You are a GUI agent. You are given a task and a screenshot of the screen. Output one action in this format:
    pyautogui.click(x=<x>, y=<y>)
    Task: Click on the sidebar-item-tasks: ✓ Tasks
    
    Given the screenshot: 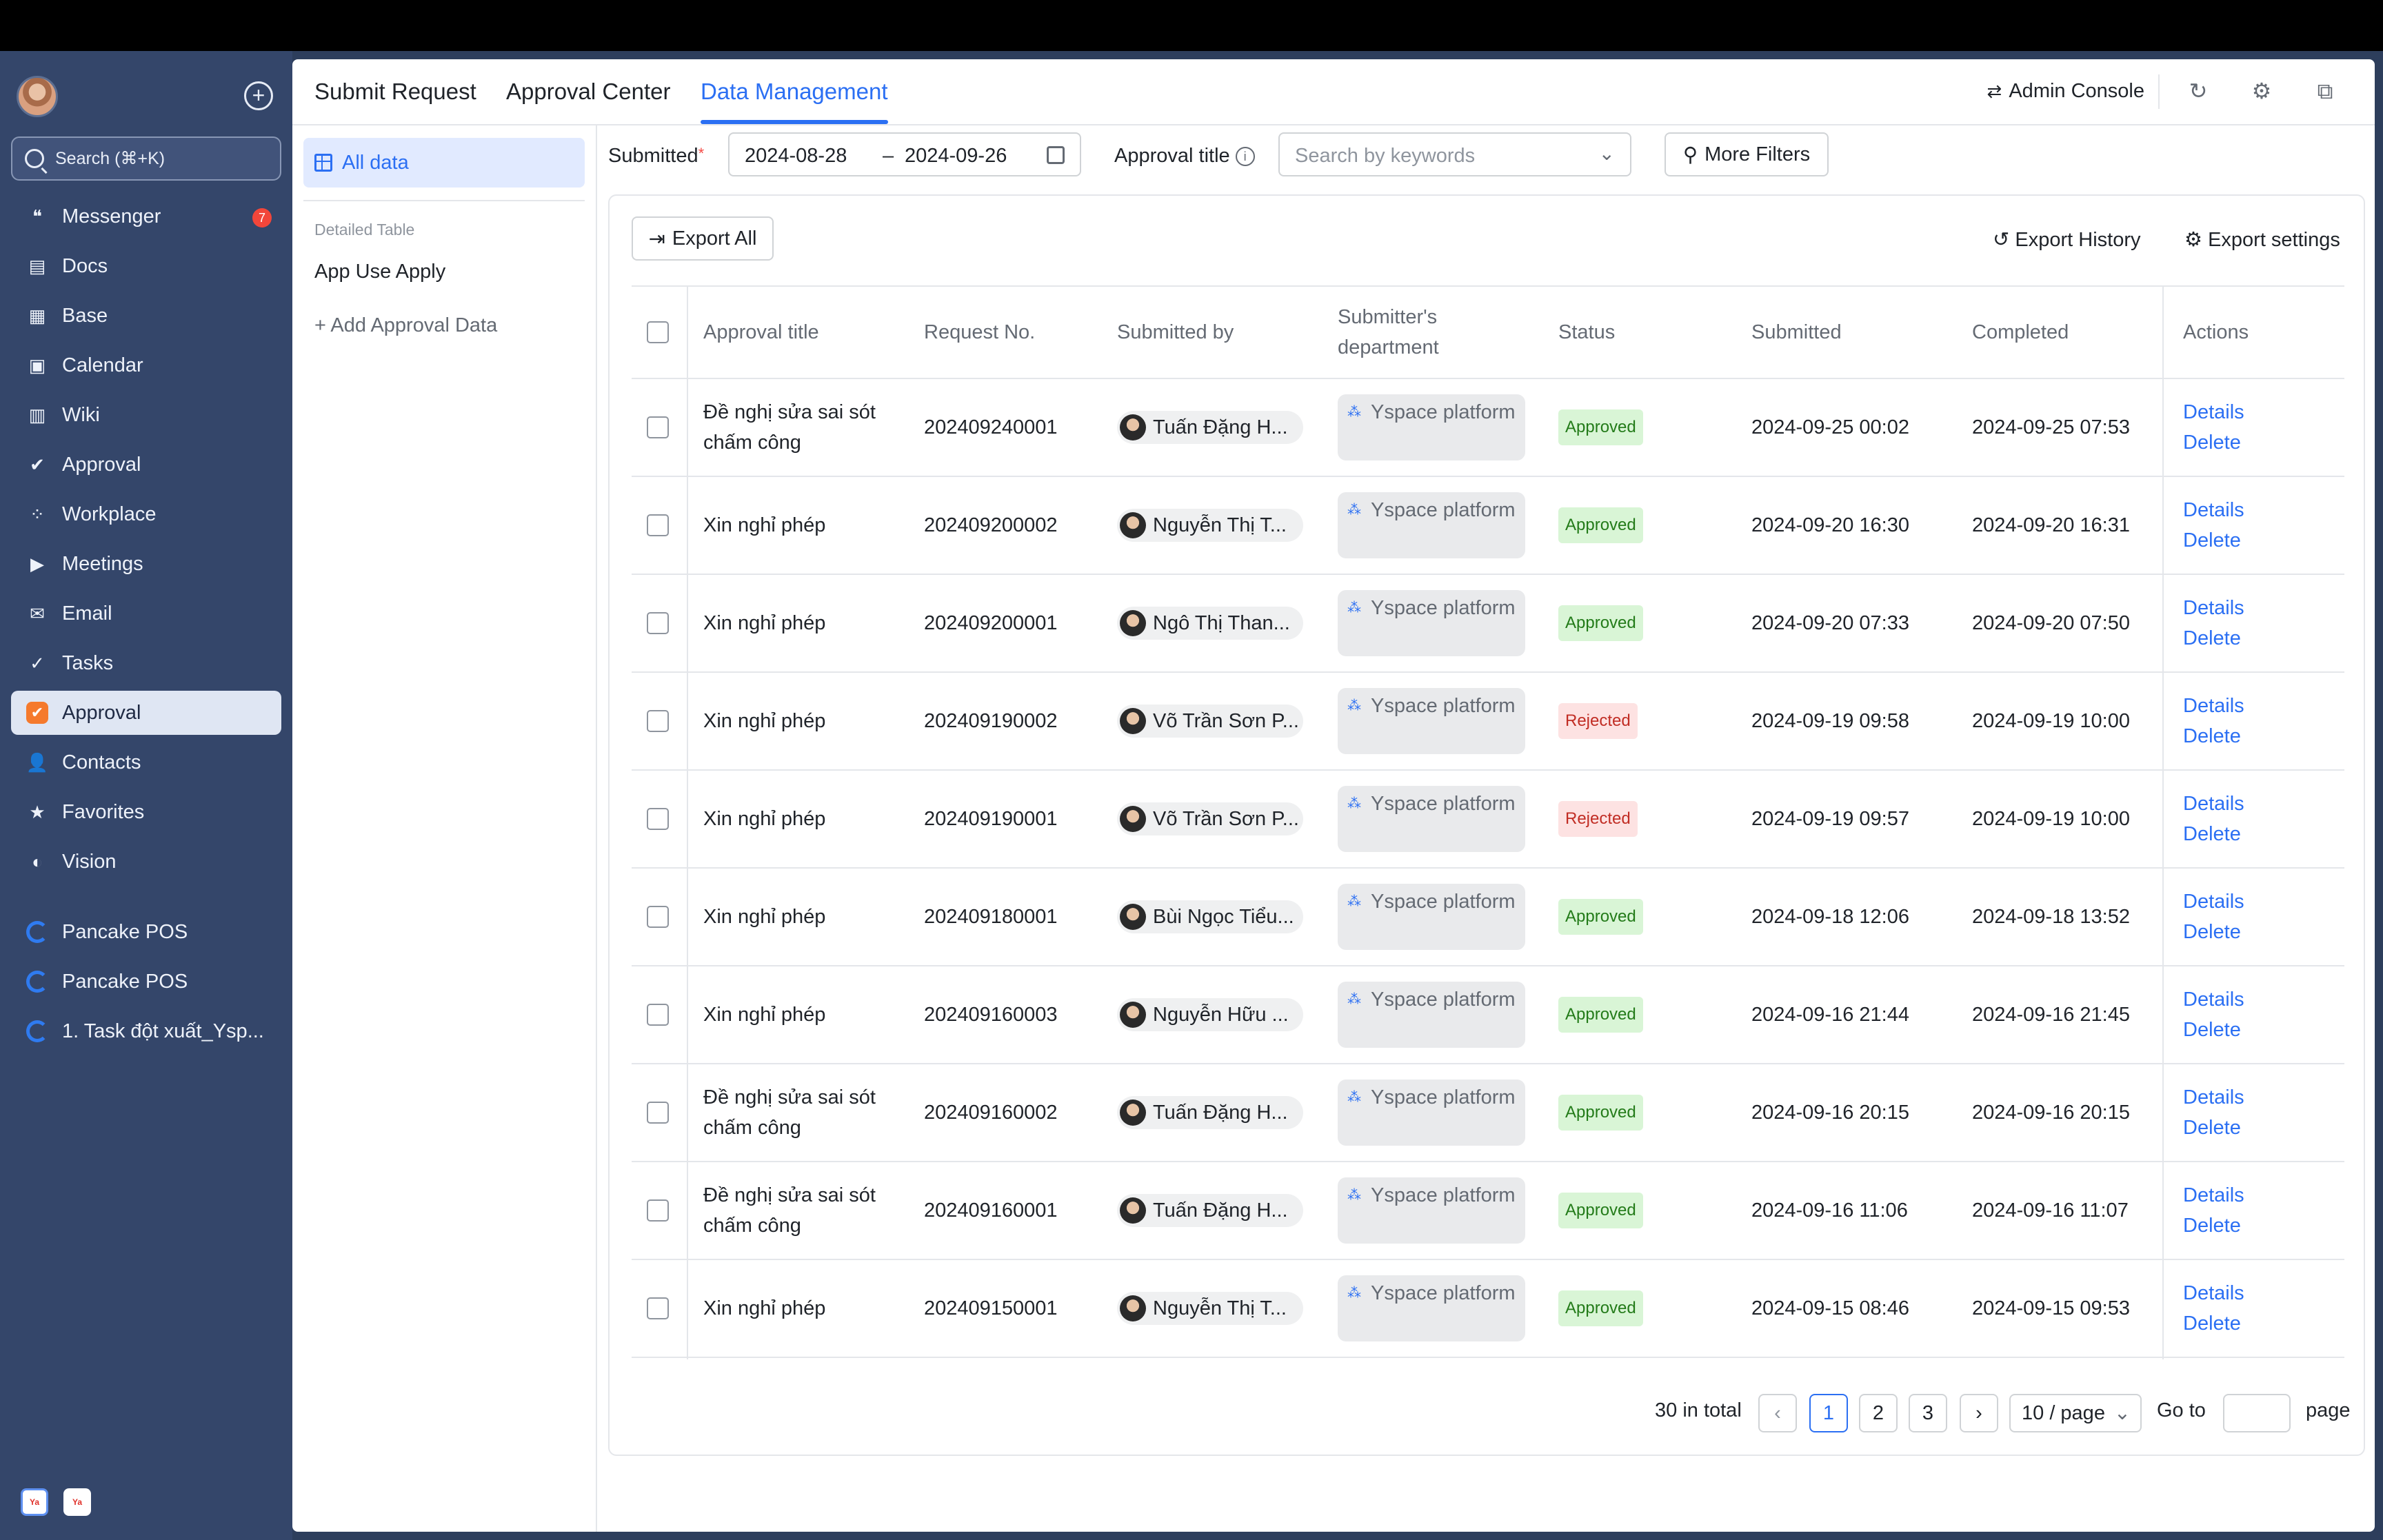 What is the action you would take?
    pyautogui.click(x=146, y=663)
    